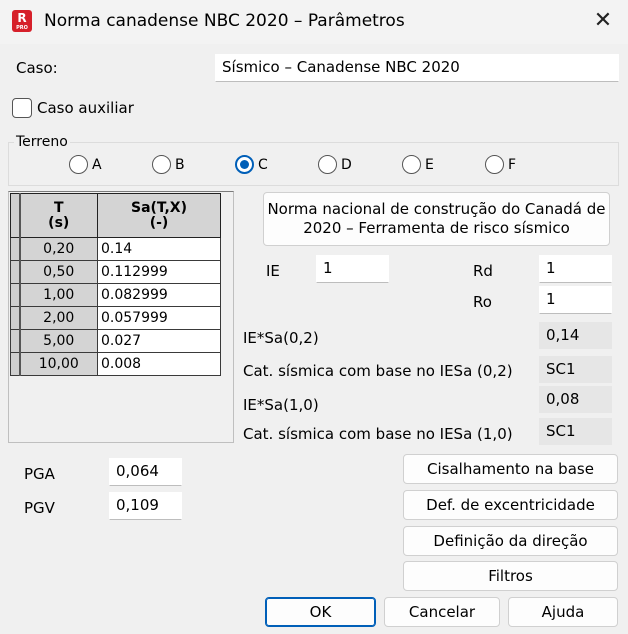 Image resolution: width=628 pixels, height=634 pixels. Describe the element at coordinates (145, 506) in the screenshot. I see `pgv-field: 0,109` at that location.